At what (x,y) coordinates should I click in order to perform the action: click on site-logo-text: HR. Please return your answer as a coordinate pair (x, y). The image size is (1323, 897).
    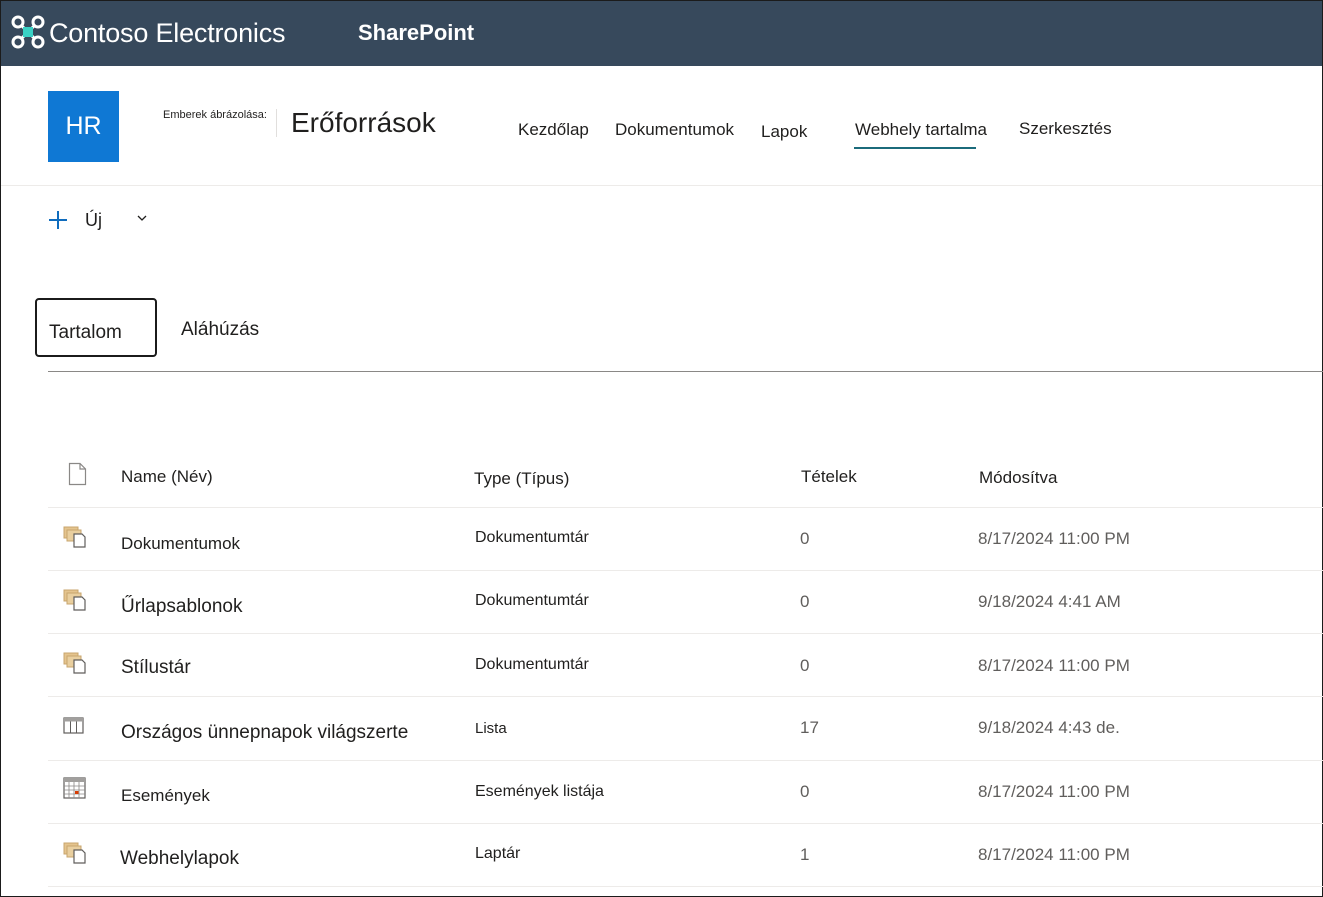
    Looking at the image, I should click on (83, 126).